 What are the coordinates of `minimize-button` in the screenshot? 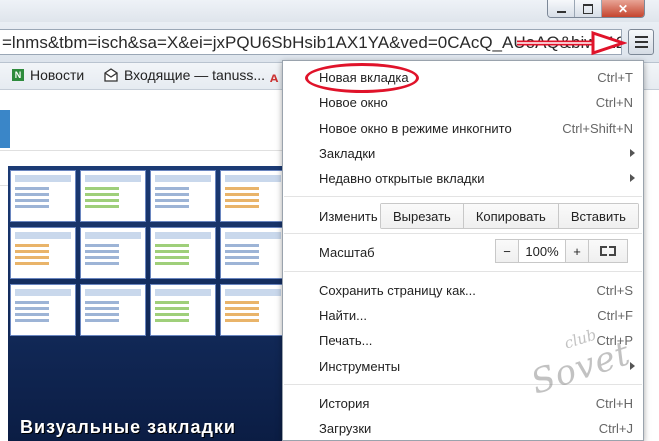 It's located at (561, 8).